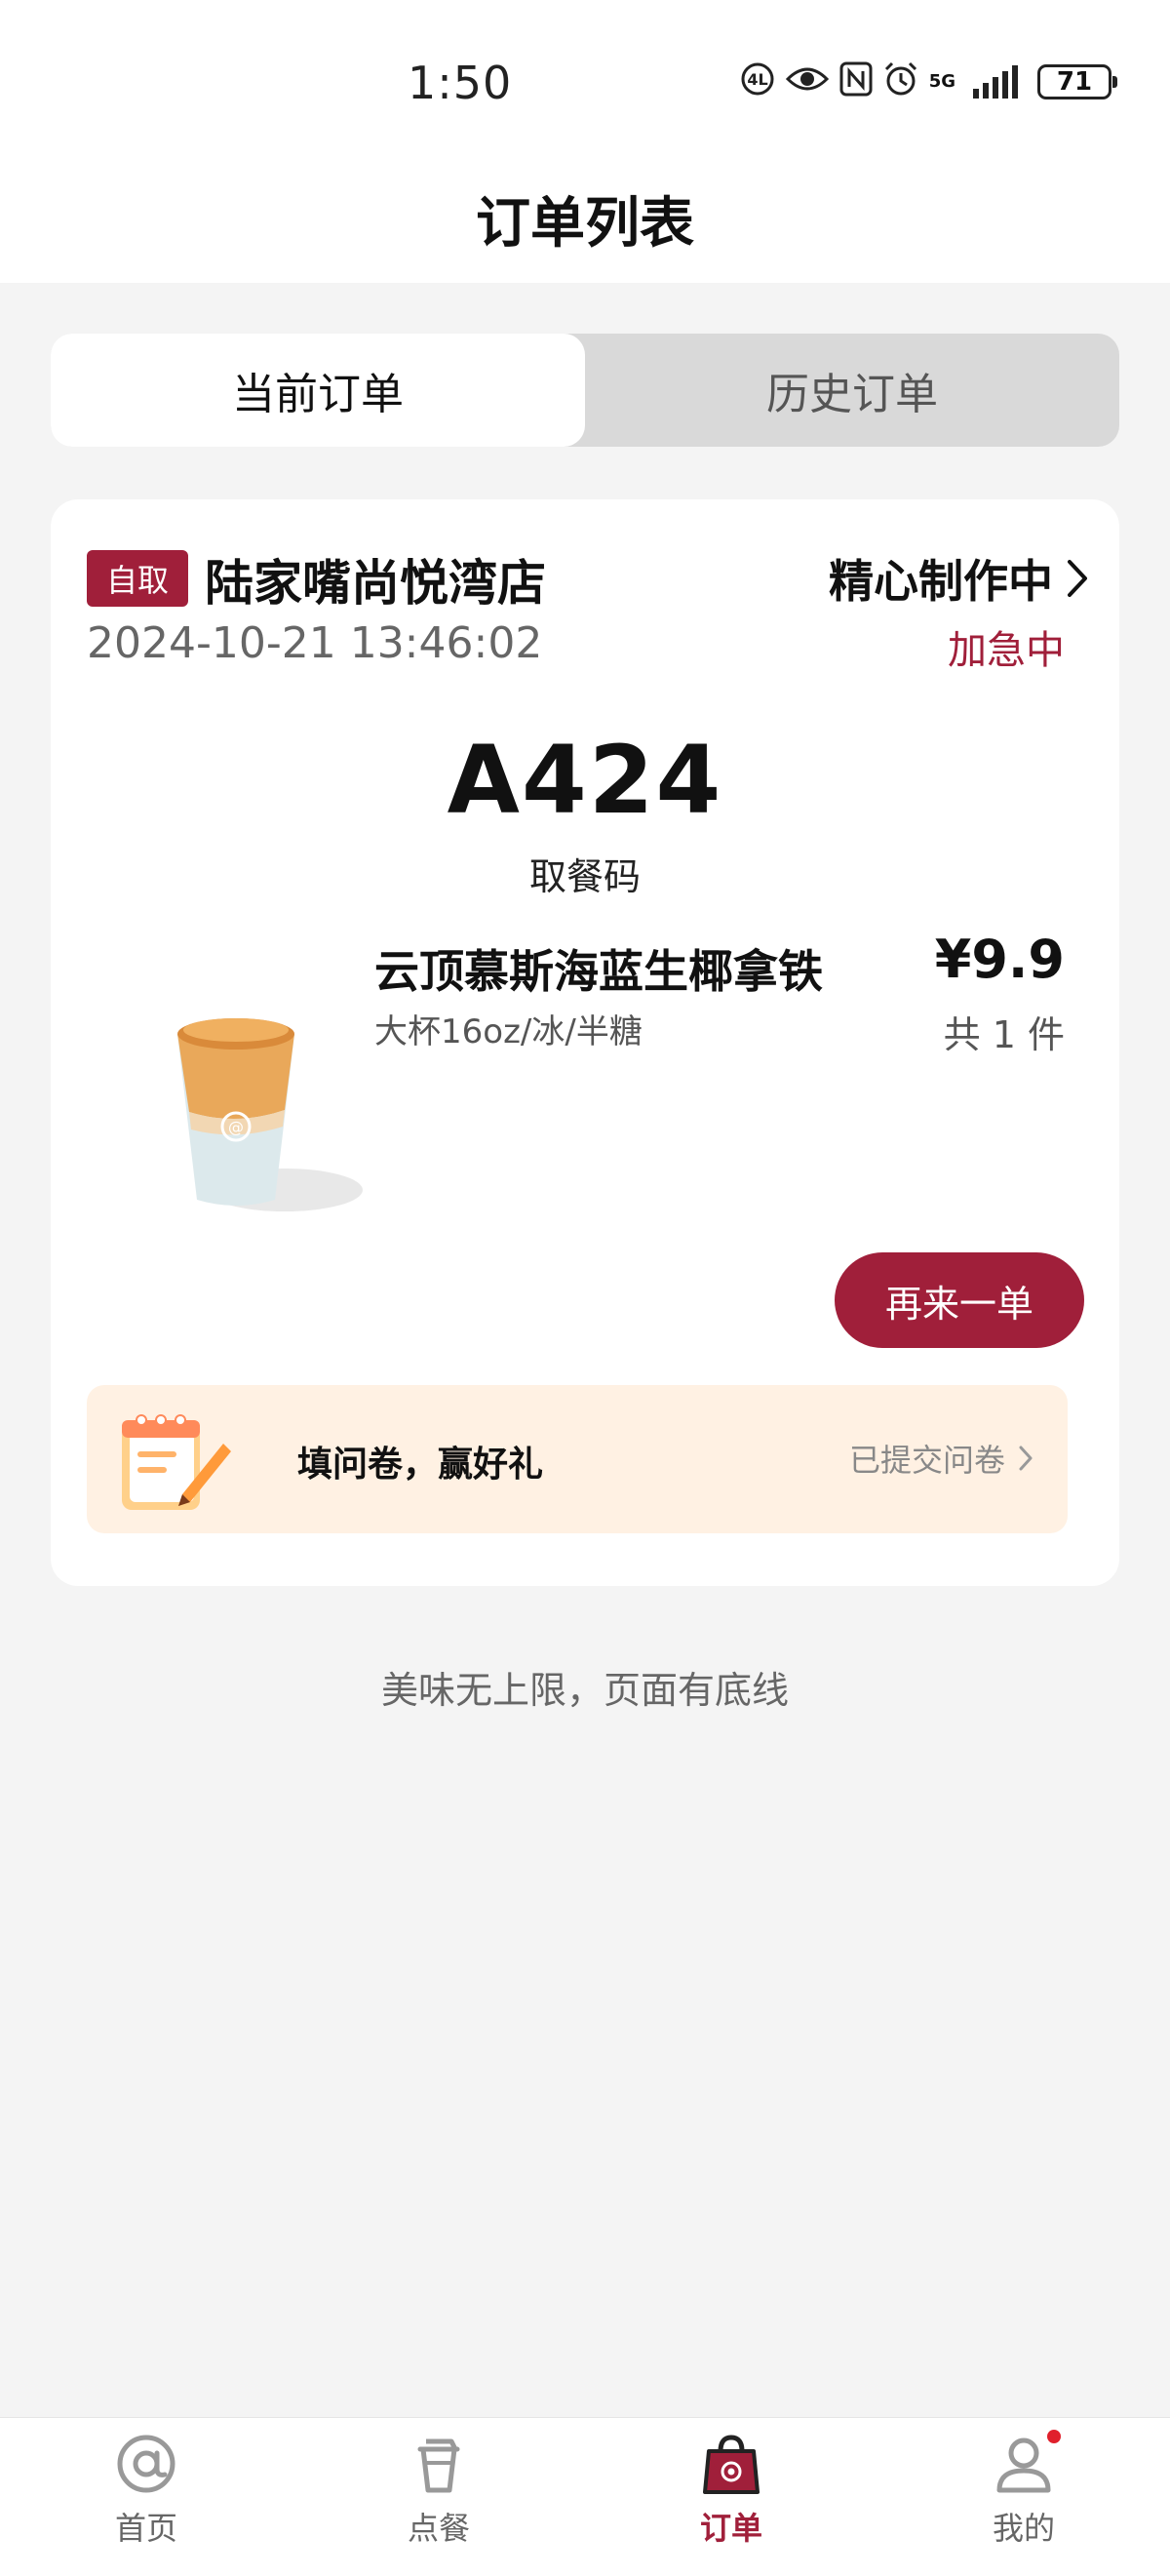 The image size is (1170, 2576). Describe the element at coordinates (807, 81) in the screenshot. I see `eye-icon` at that location.